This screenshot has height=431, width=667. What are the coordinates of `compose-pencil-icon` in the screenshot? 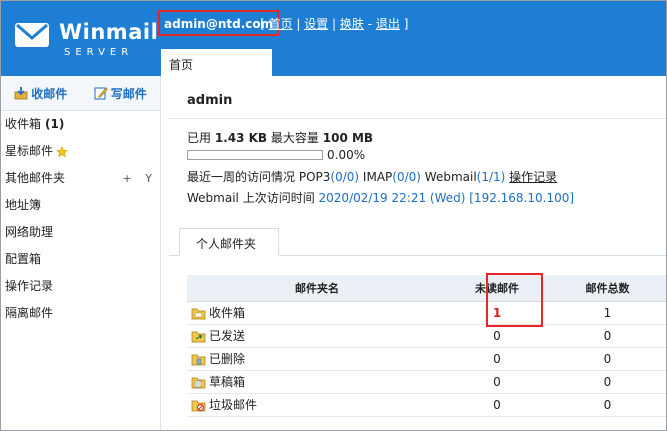 It's located at (101, 93).